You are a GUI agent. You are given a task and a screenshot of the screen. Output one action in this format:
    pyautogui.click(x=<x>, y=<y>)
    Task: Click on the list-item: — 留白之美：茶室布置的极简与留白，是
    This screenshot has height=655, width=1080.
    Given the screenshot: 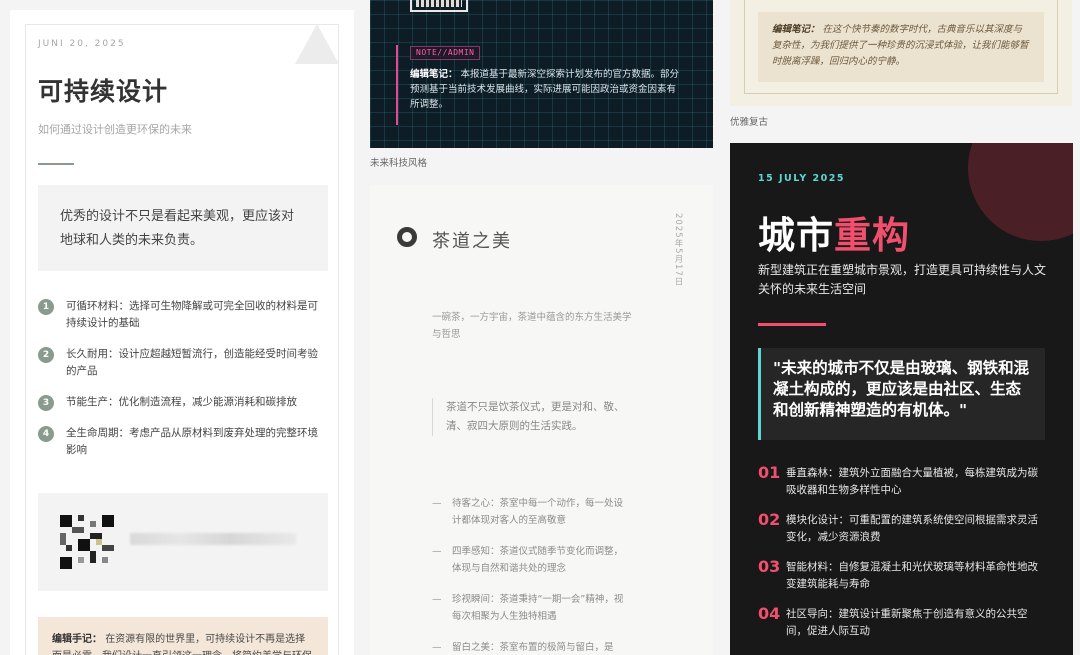 What is the action you would take?
    pyautogui.click(x=532, y=647)
    